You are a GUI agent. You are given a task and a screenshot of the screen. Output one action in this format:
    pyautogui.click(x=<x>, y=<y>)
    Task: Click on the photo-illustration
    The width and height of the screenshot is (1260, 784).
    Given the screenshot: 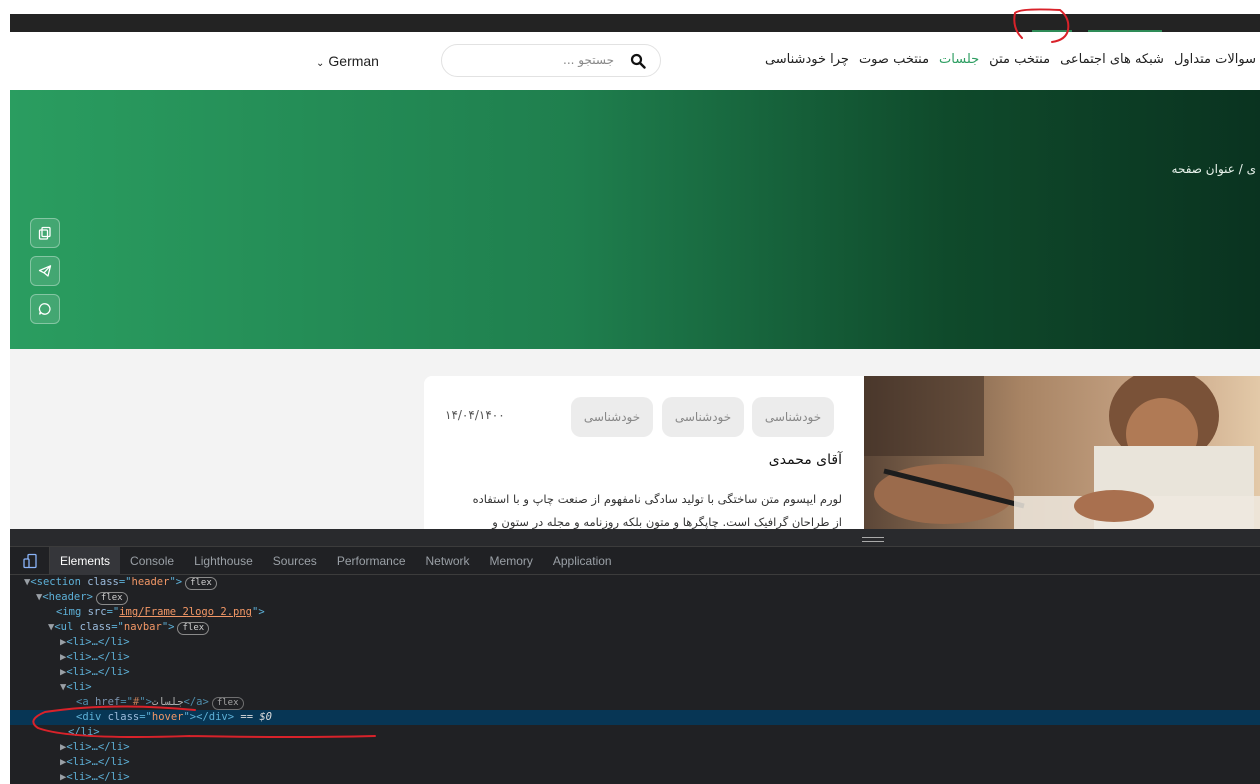 What is the action you would take?
    pyautogui.click(x=1062, y=452)
    